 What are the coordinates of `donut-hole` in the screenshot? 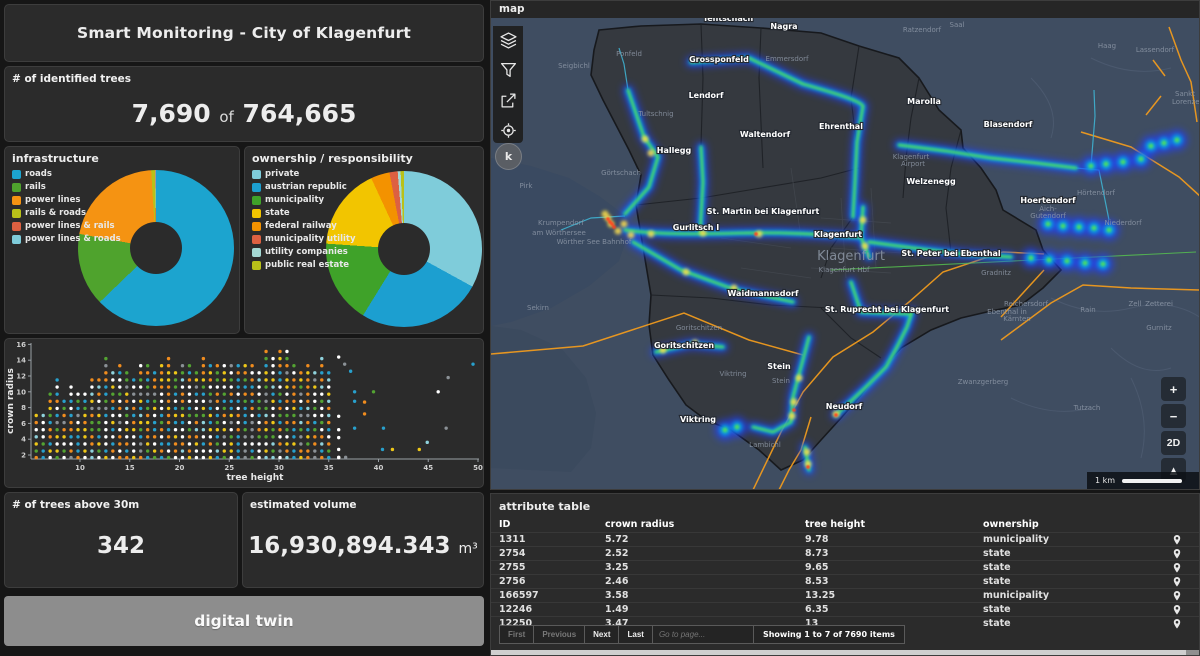 It's located at (404, 249).